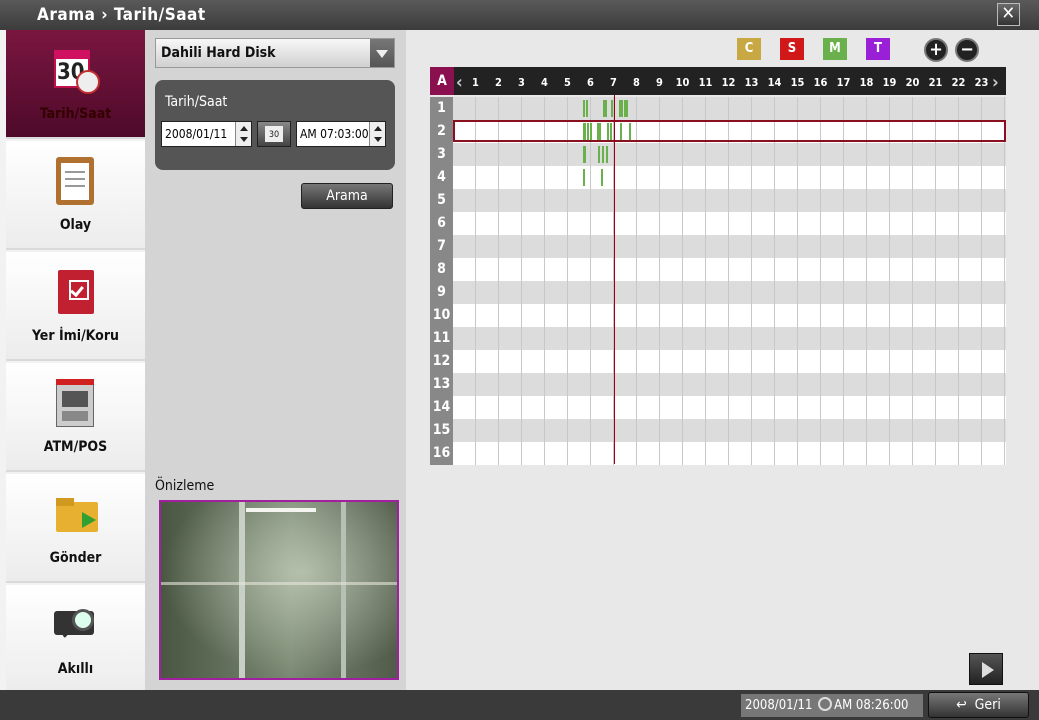  What do you see at coordinates (243, 134) in the screenshot?
I see `date-stepper` at bounding box center [243, 134].